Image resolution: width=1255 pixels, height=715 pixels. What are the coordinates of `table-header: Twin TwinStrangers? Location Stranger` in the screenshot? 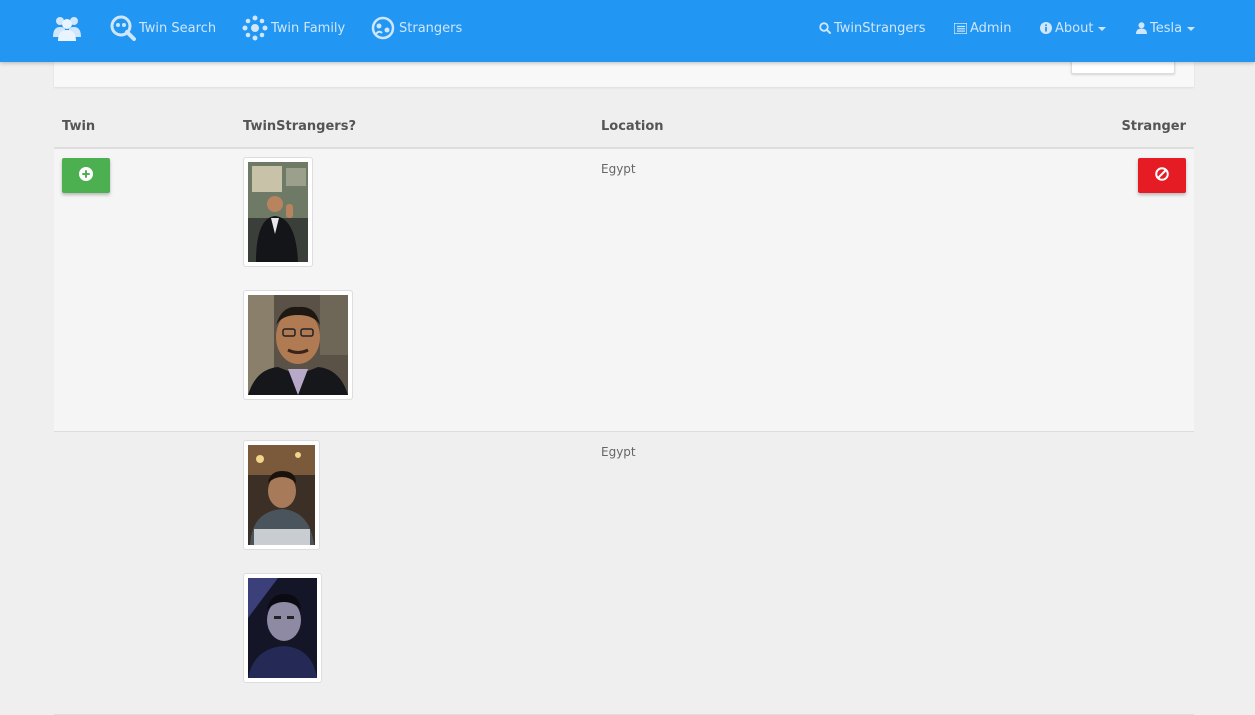 It's located at (624, 128).